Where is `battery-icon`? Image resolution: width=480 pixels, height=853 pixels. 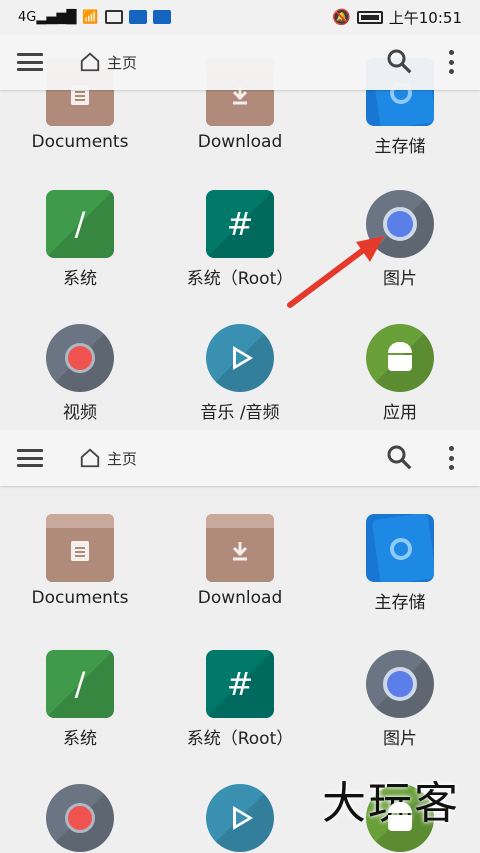
battery-icon is located at coordinates (369, 17).